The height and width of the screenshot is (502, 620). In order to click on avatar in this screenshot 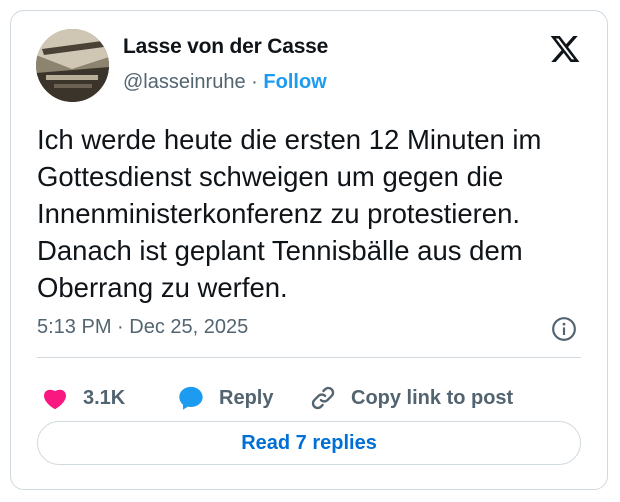, I will do `click(72, 65)`.